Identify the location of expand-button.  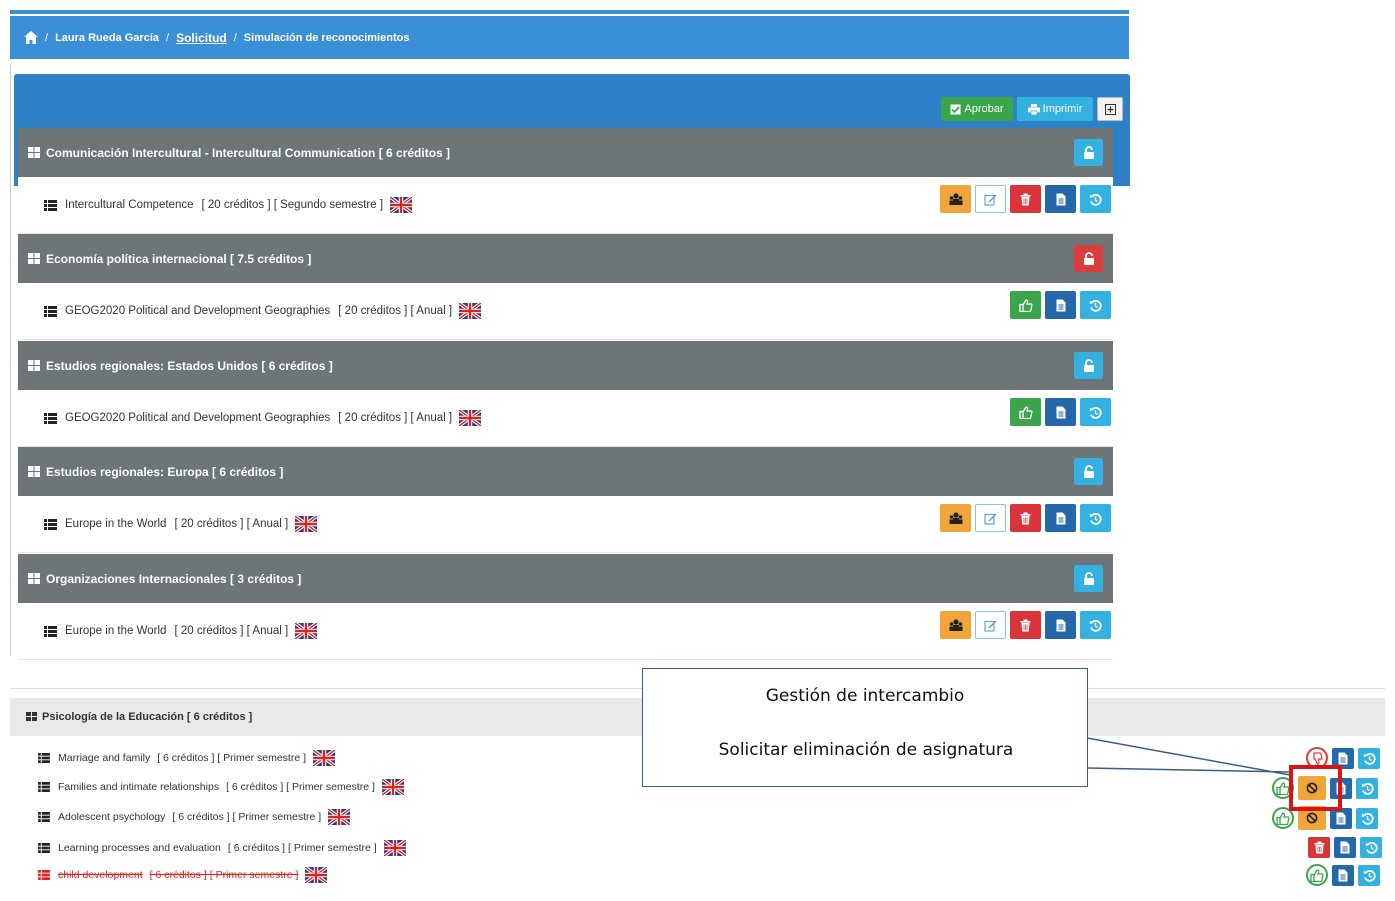
(1110, 109).